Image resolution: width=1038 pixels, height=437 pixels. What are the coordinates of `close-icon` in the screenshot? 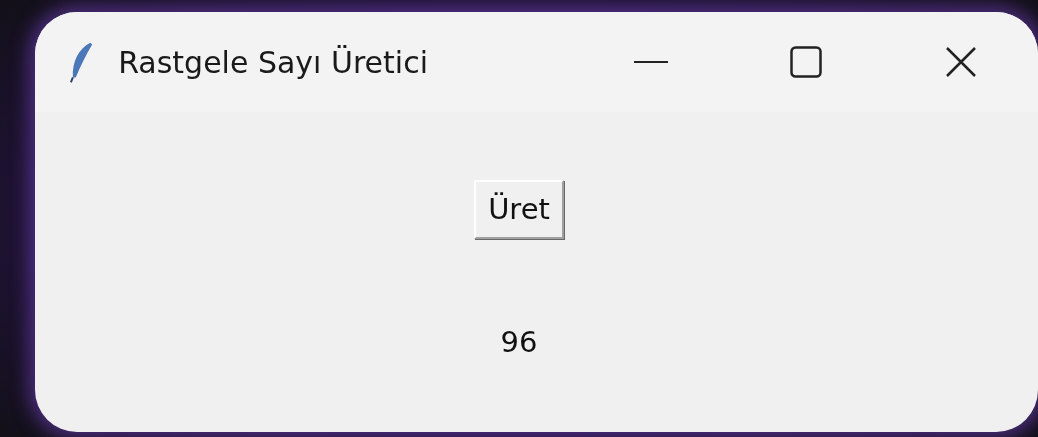 It's located at (960, 62).